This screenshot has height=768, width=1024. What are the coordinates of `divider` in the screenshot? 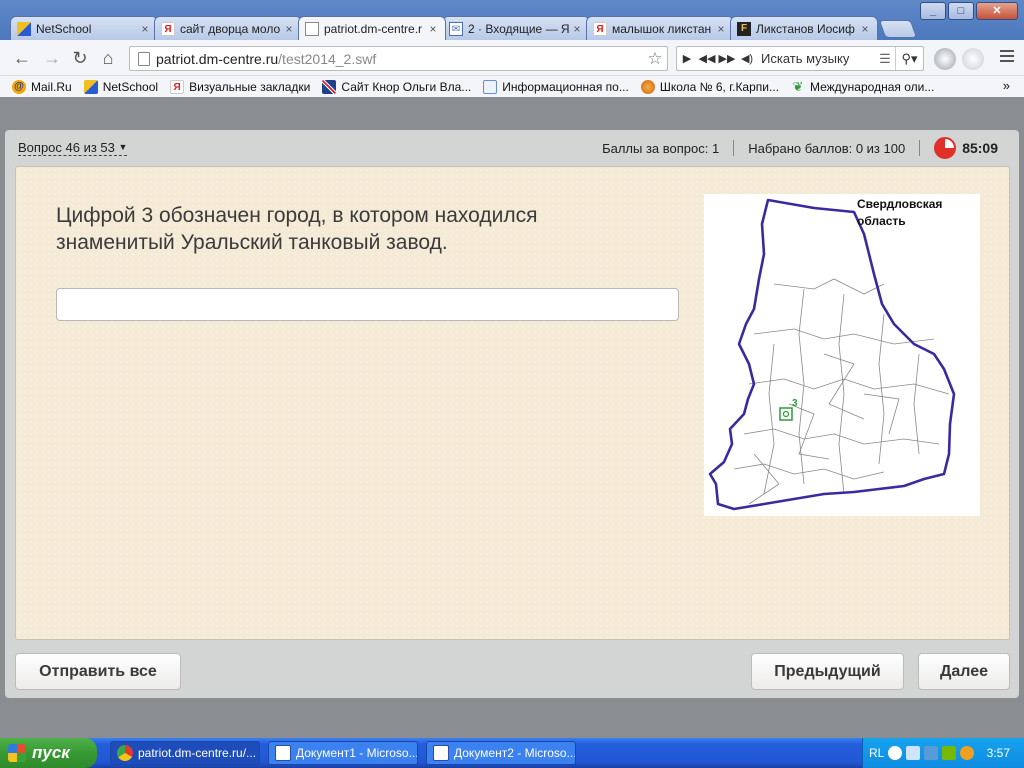 It's located at (734, 148).